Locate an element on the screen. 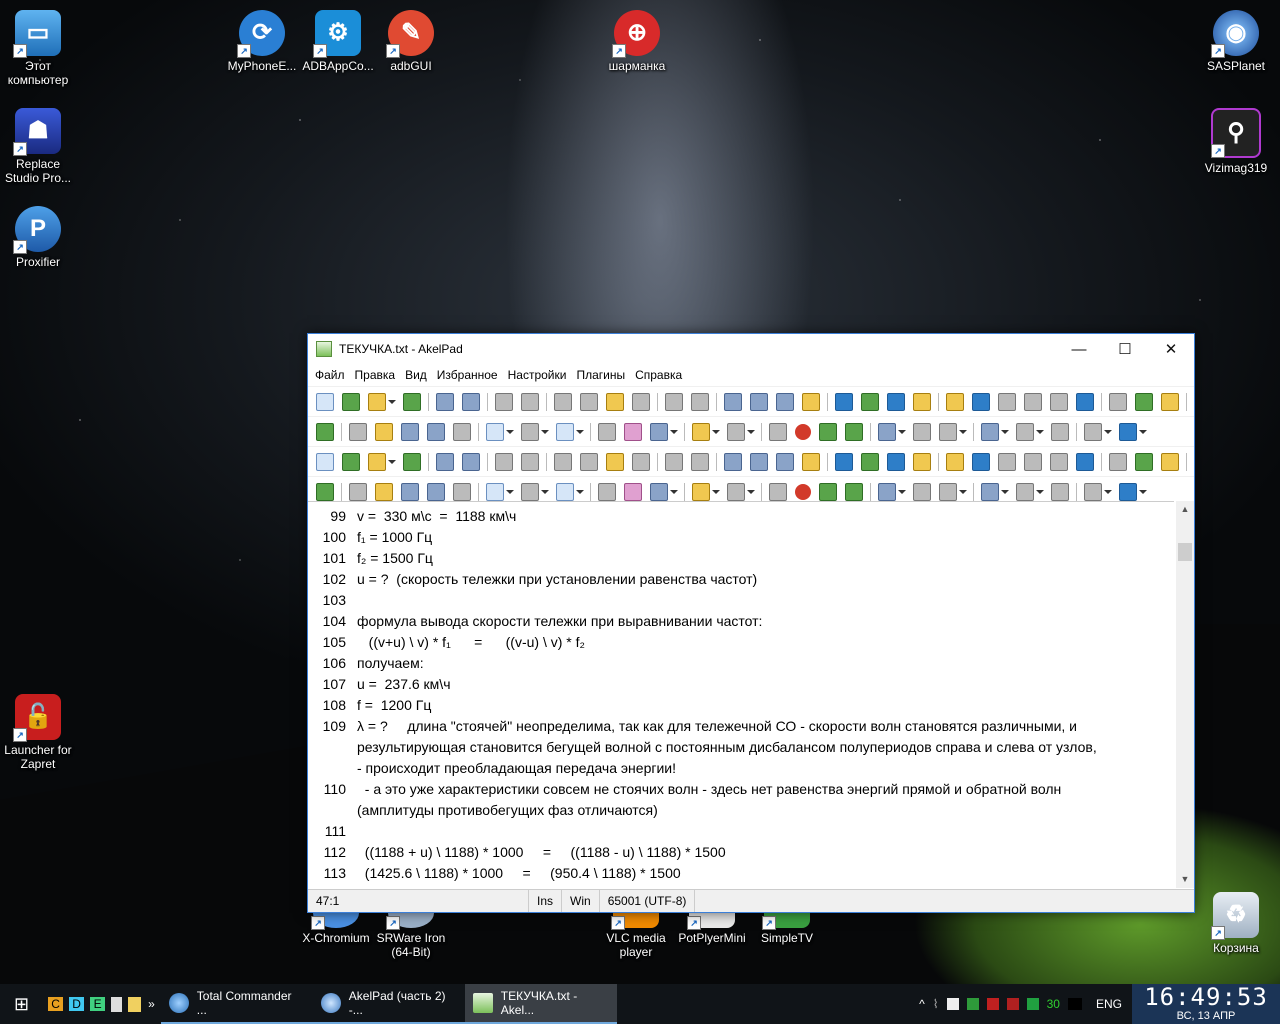  windows-start-icon: ⊞ is located at coordinates (21, 1004).